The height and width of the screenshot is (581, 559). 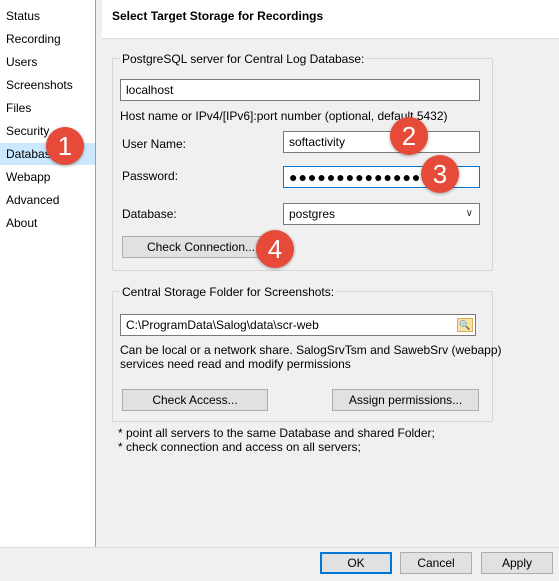 What do you see at coordinates (222, 325) in the screenshot?
I see `folder-path-value: C:\ProgramData\Salog\data\scr-web` at bounding box center [222, 325].